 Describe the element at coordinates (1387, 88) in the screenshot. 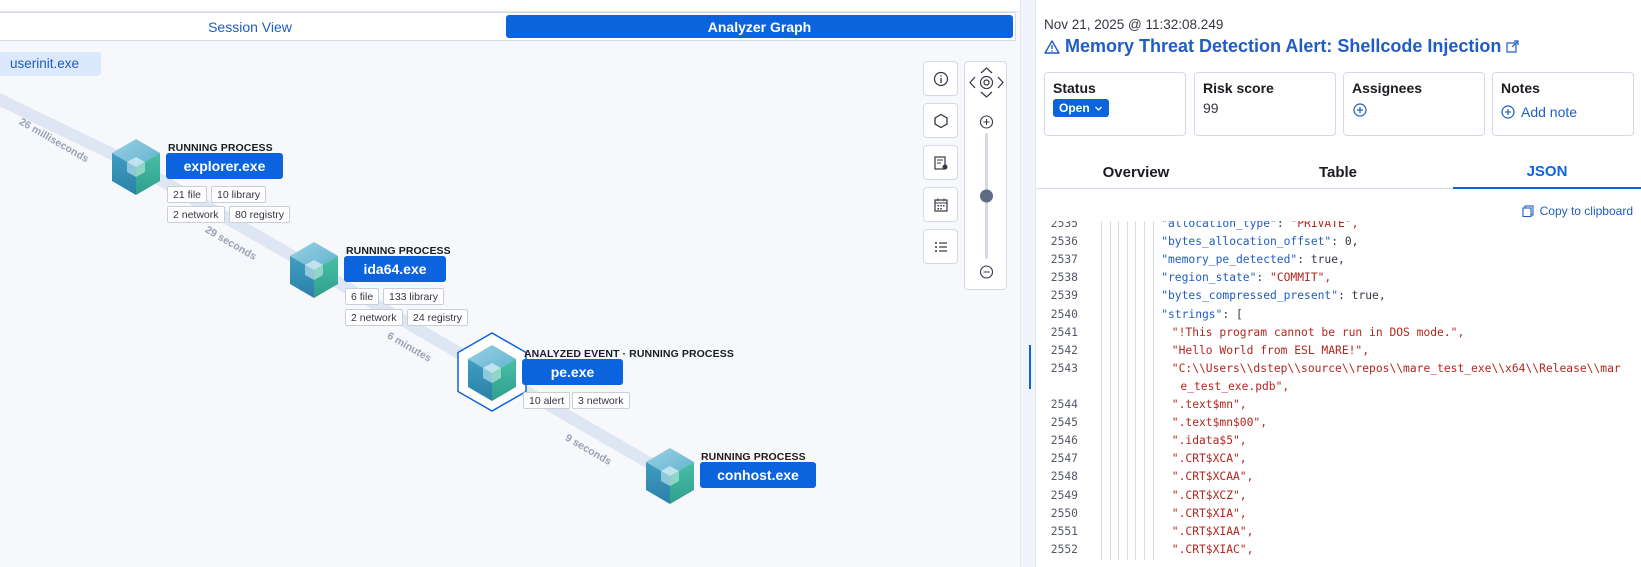

I see `assignees-label: Assignees` at that location.